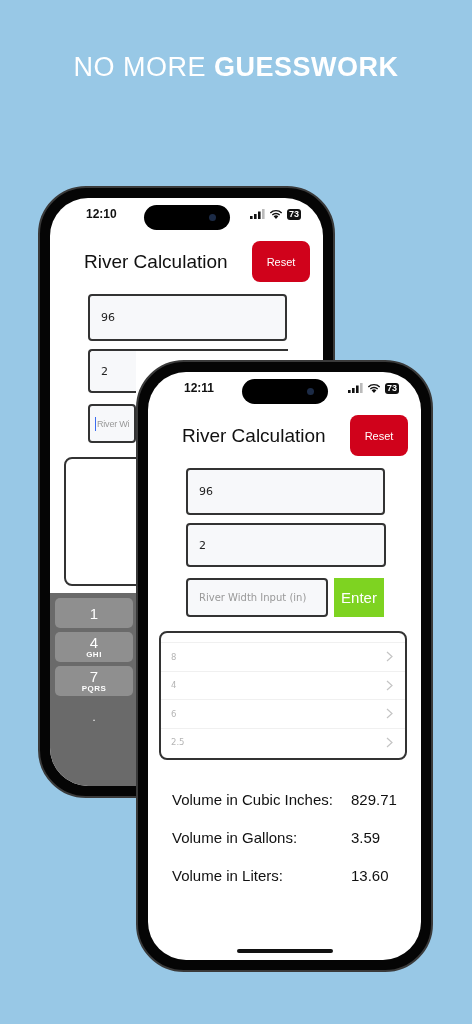 This screenshot has width=472, height=1024. I want to click on list-item: 8, so click(174, 656).